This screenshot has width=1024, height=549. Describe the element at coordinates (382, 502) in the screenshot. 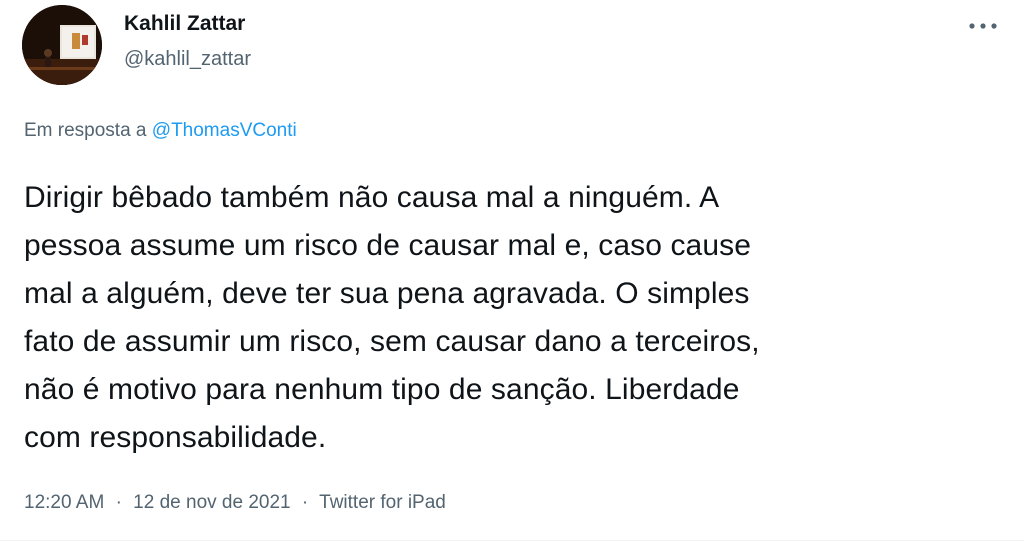

I see `tweet-source: Twitter for iPad` at that location.